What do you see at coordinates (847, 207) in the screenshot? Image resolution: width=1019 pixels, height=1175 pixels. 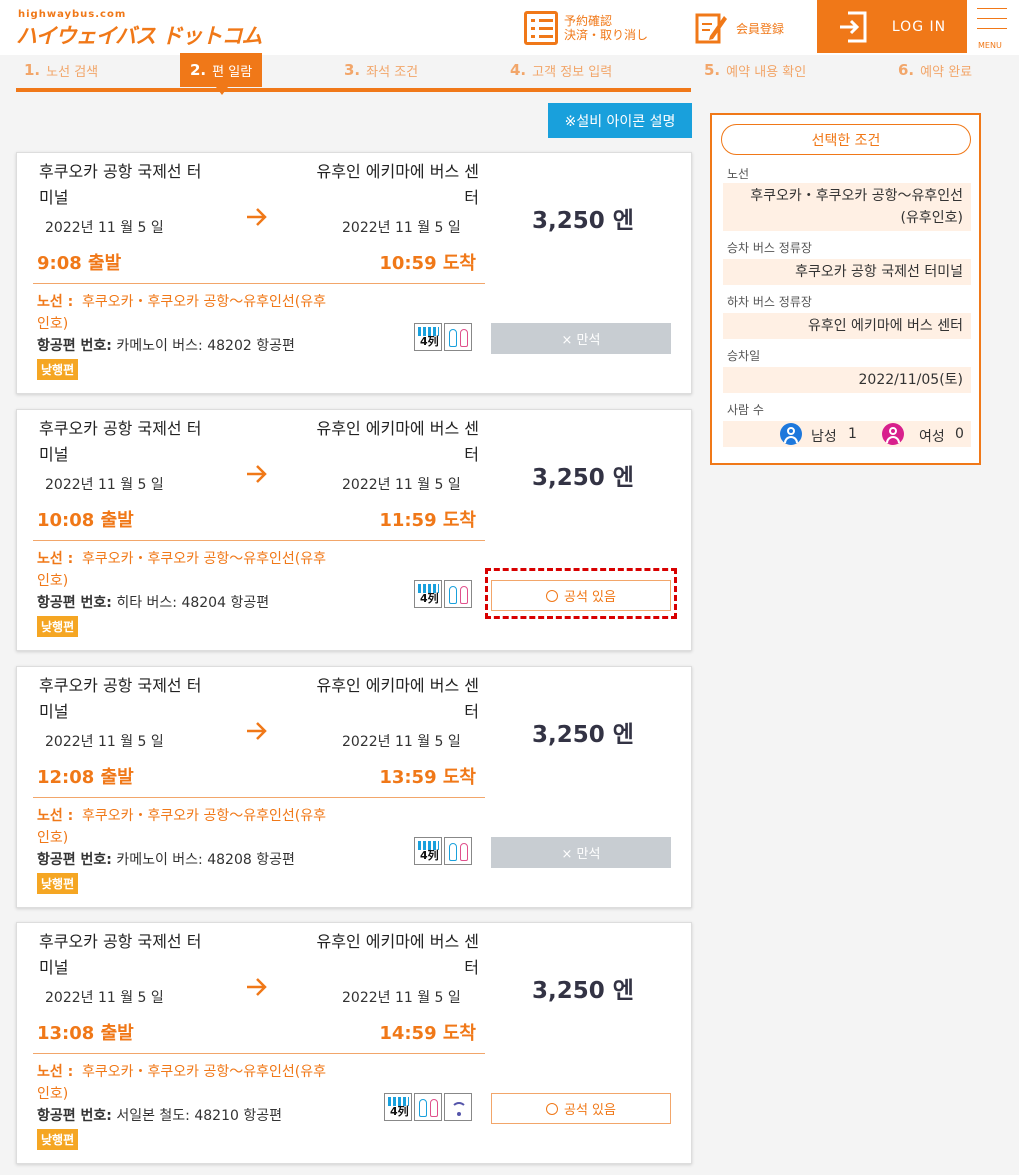 I see `route-value: 후쿠오카・후쿠오카 공항～유후인선 (유후인호)` at bounding box center [847, 207].